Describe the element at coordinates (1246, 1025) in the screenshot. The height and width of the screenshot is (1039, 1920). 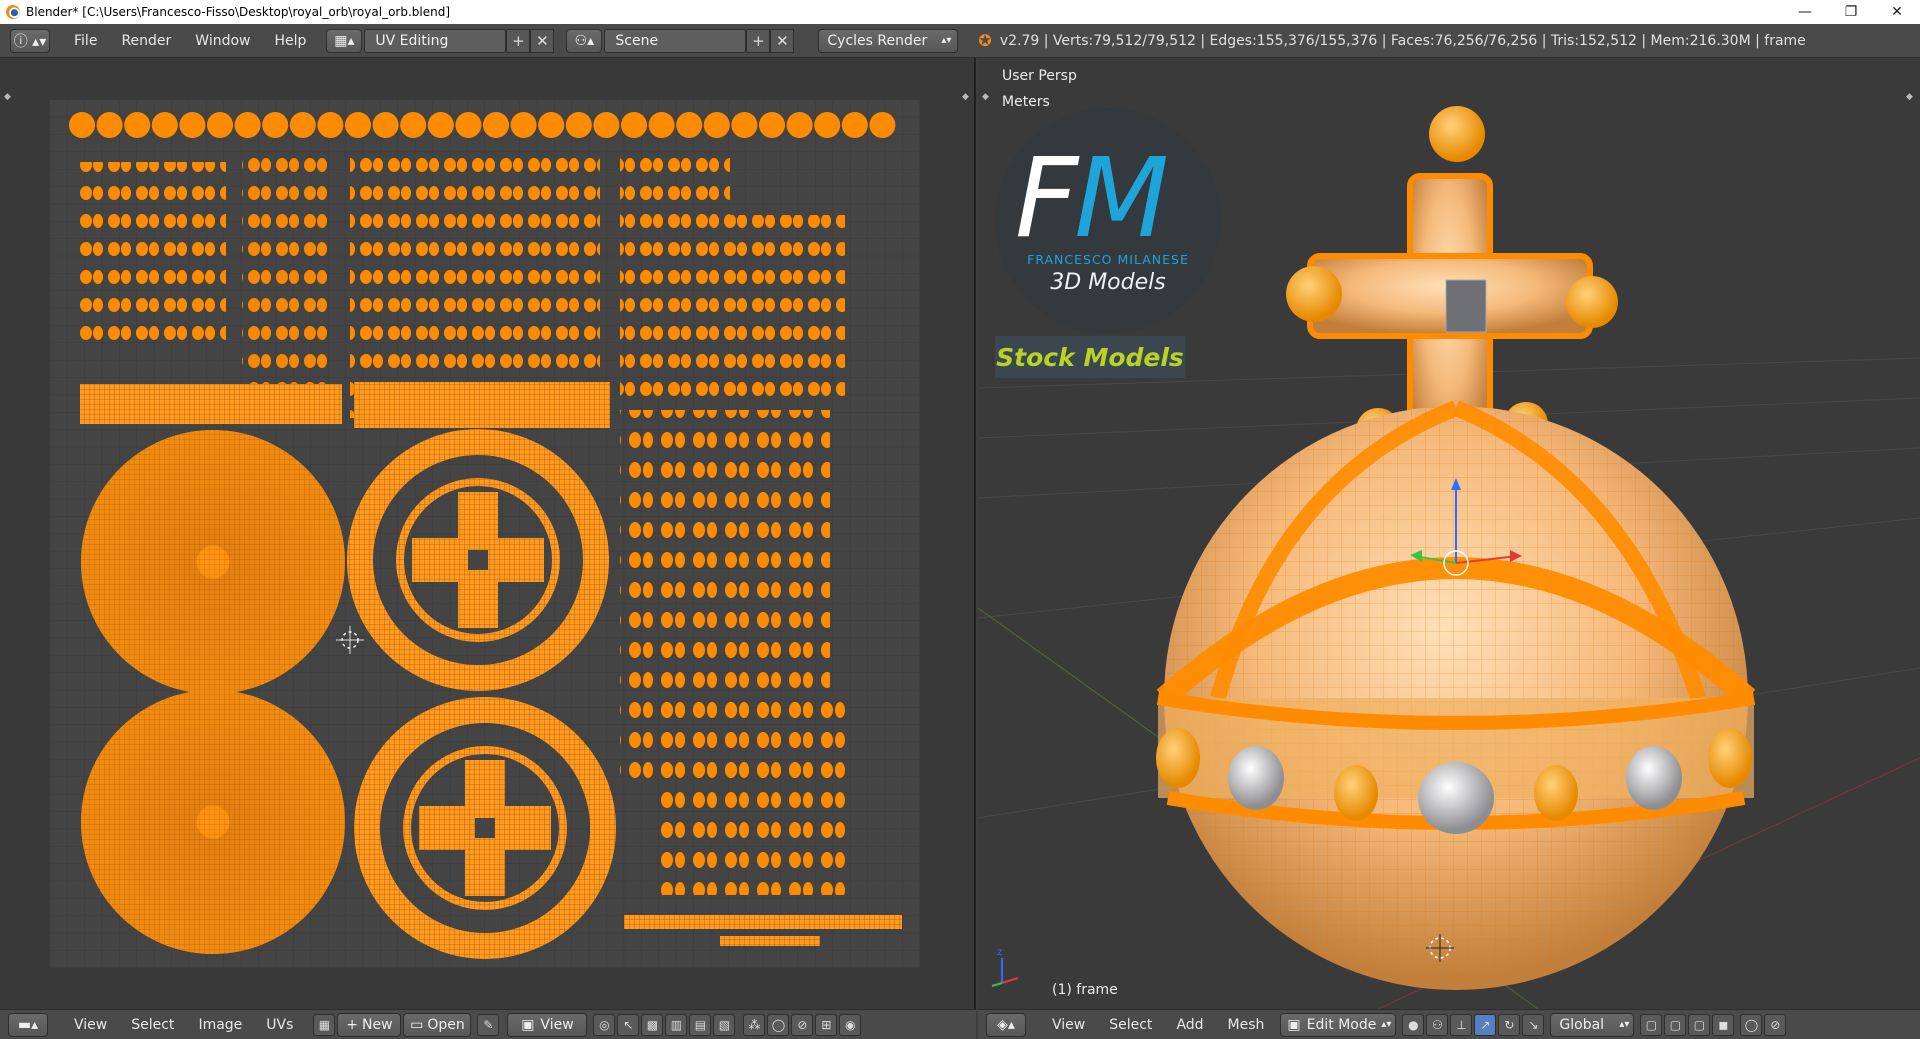
I see `vp-menu-mesh: Mesh` at that location.